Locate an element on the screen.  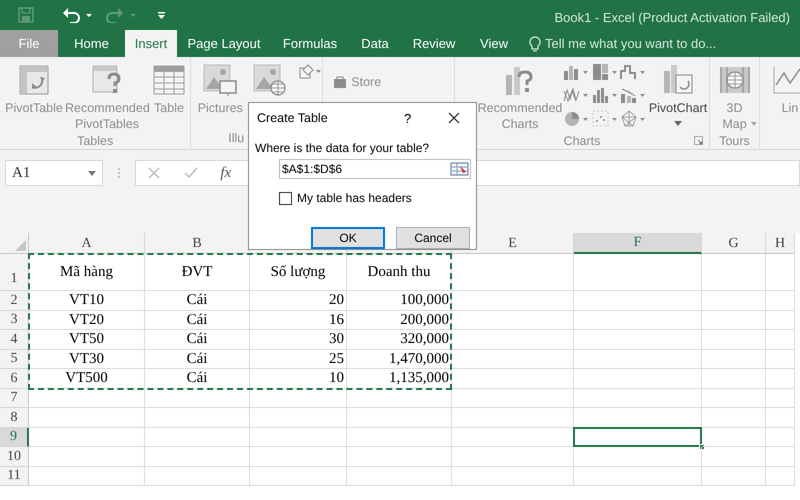
table-cell: 20 is located at coordinates (298, 300).